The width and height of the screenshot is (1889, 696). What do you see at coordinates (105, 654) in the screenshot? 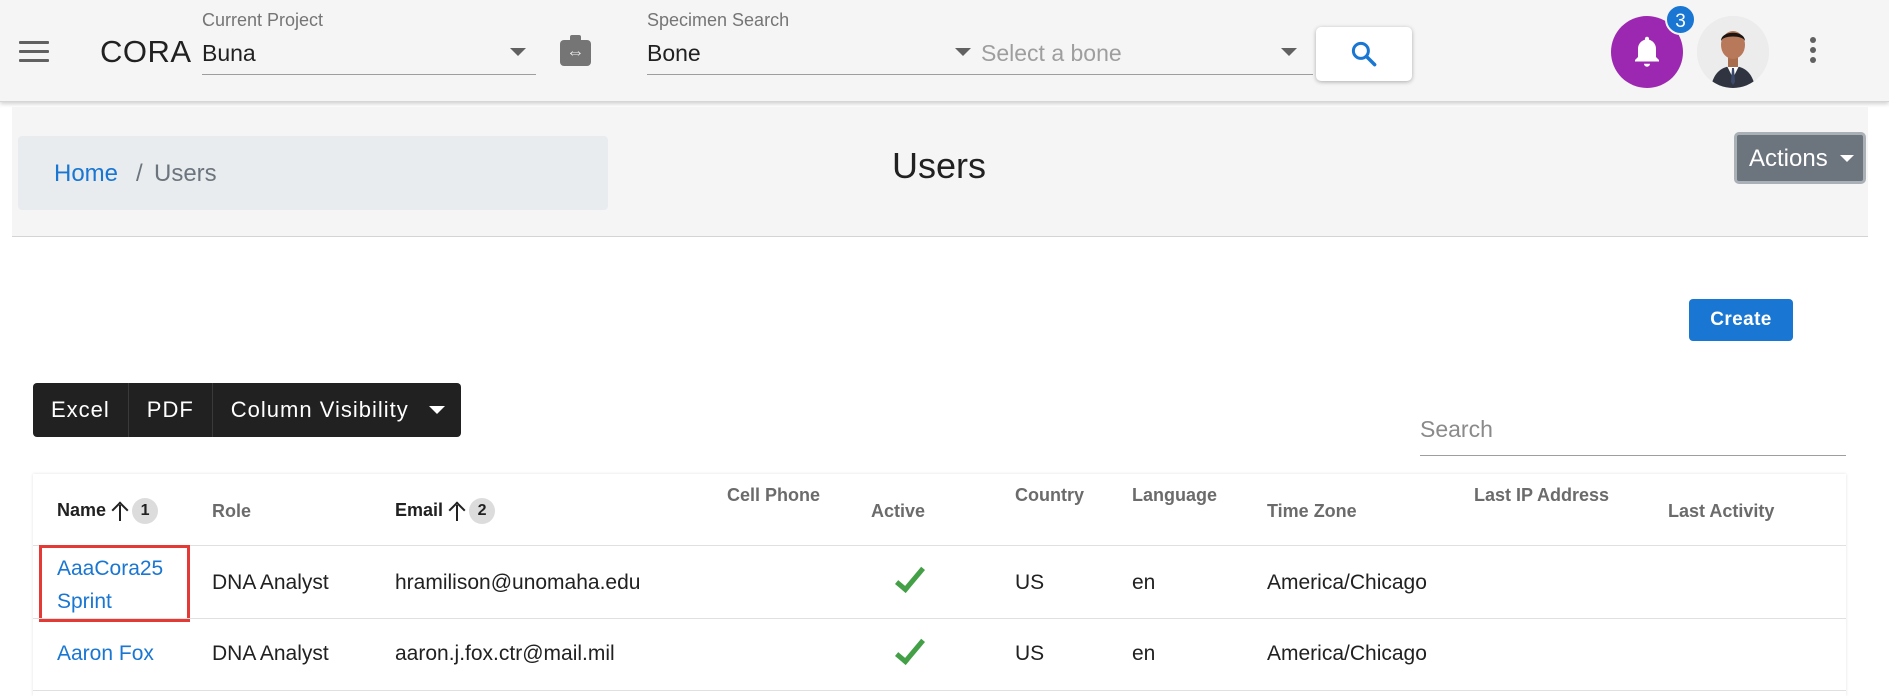
I see `user-name-link: Aaron Fox` at bounding box center [105, 654].